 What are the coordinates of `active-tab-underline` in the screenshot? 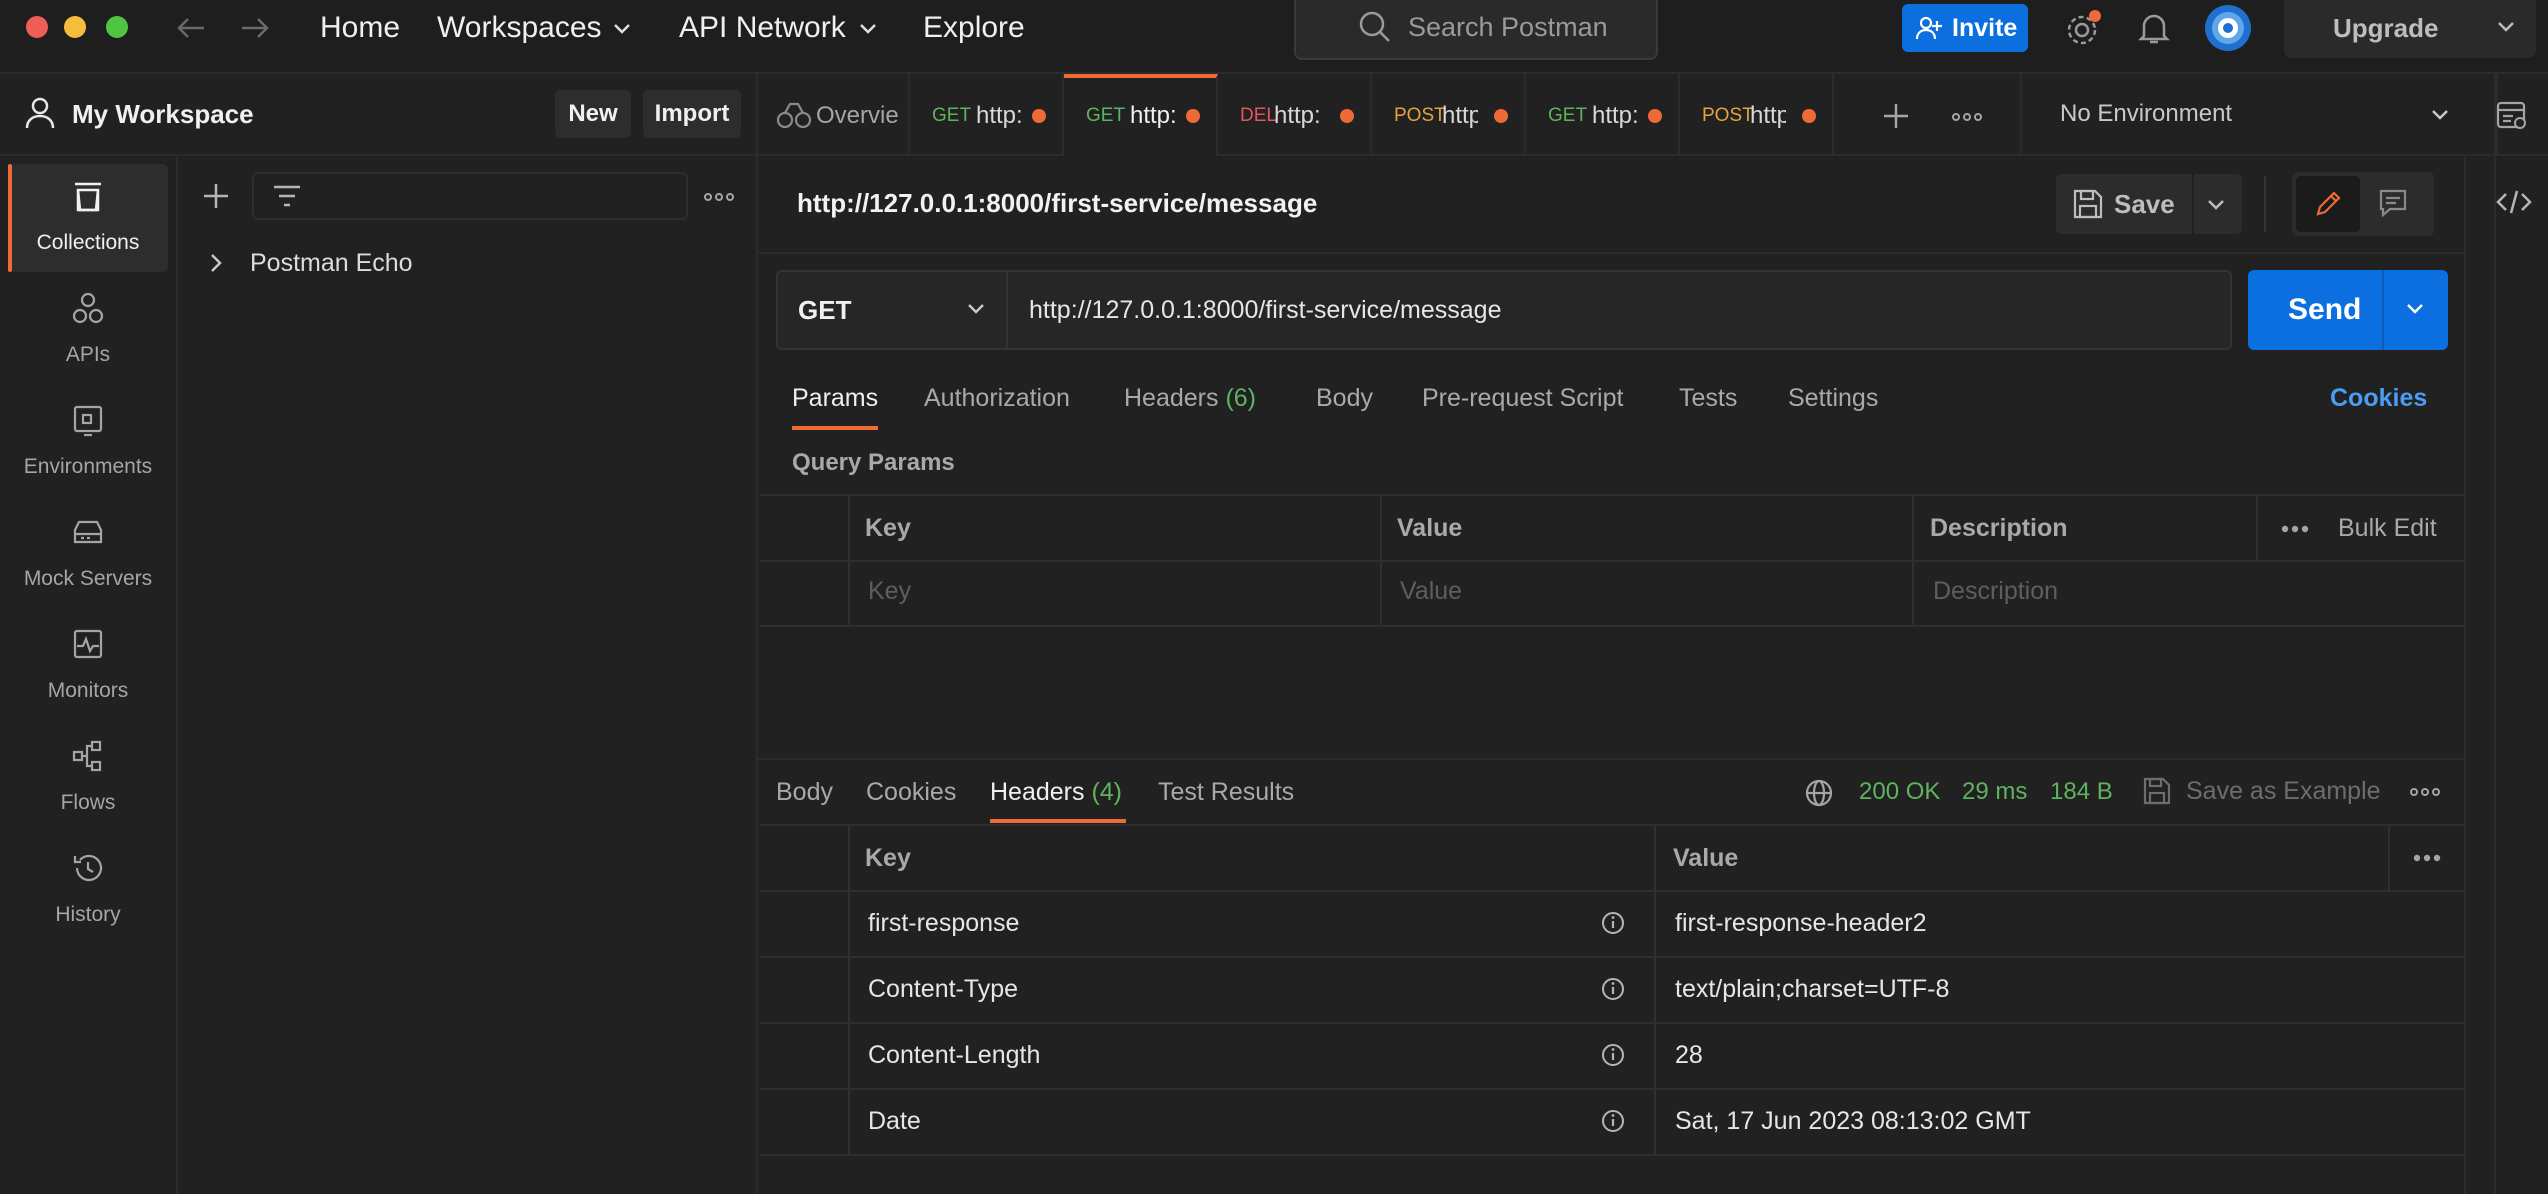 It's located at (1058, 821).